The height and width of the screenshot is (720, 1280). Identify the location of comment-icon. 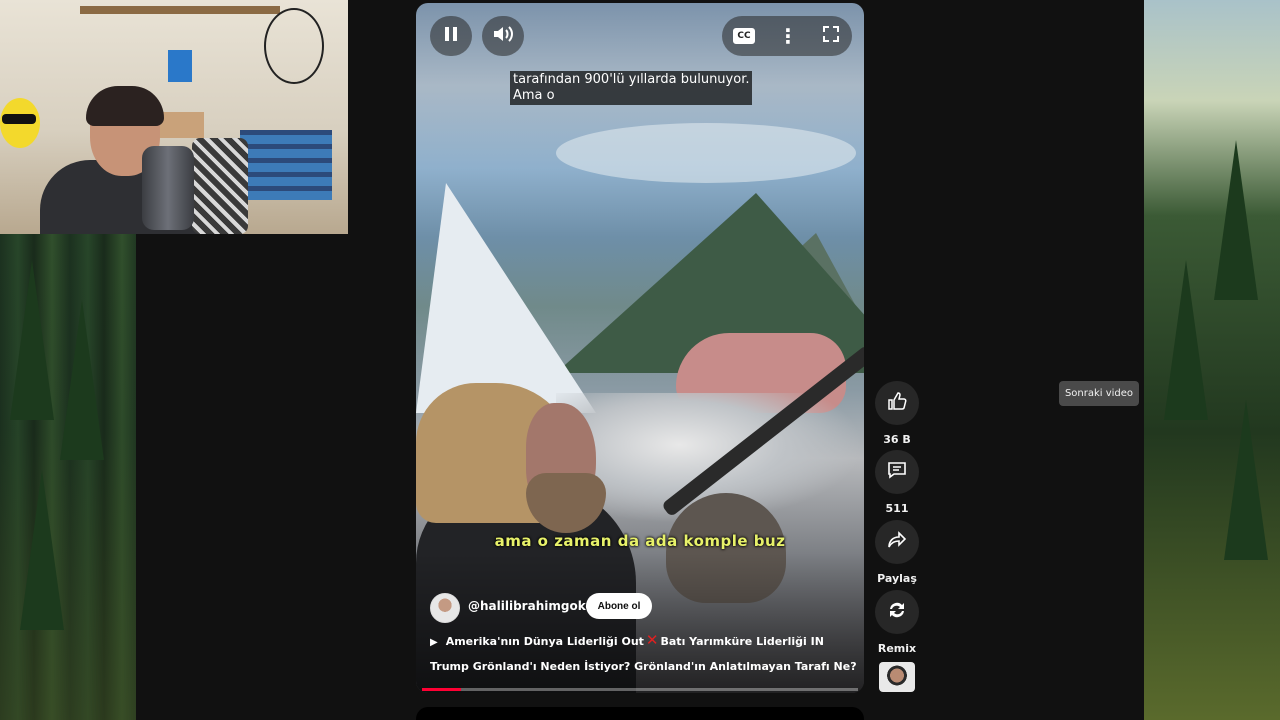
(897, 472).